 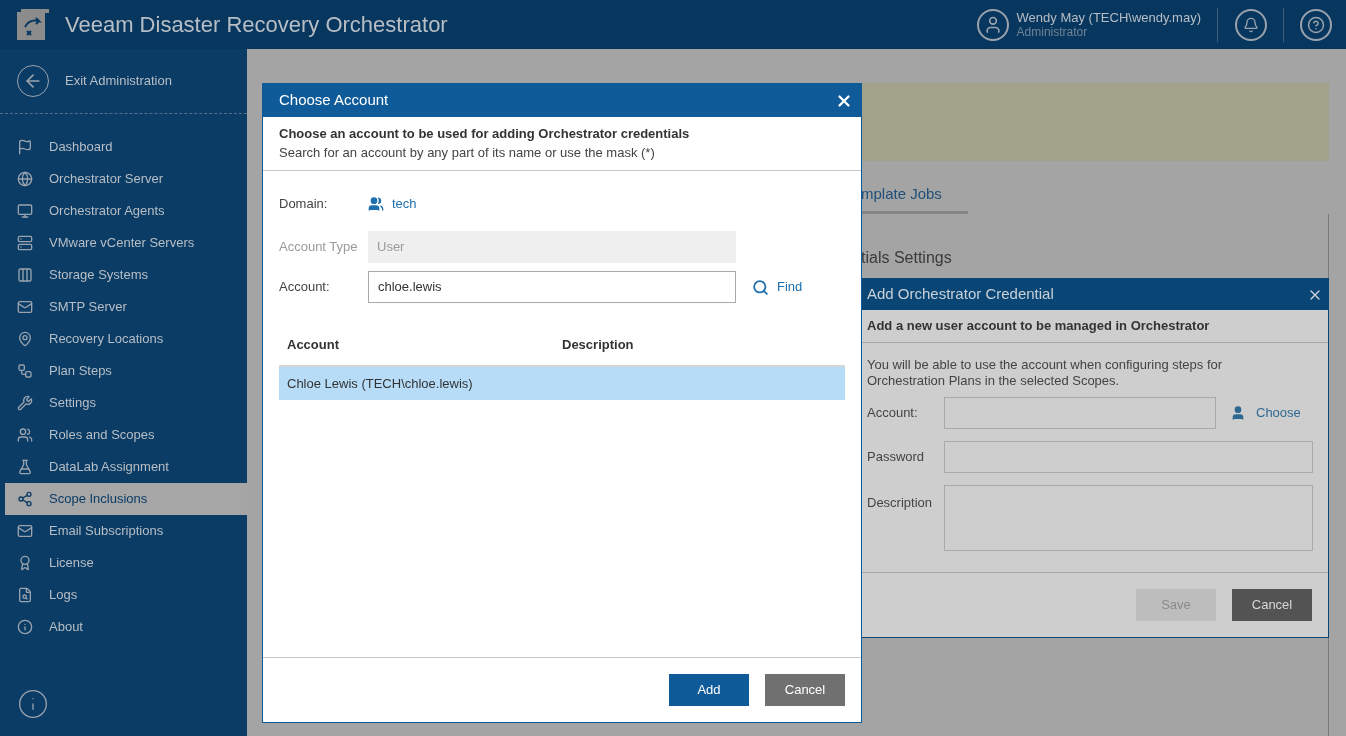 I want to click on app-logo-icon, so click(x=33, y=24).